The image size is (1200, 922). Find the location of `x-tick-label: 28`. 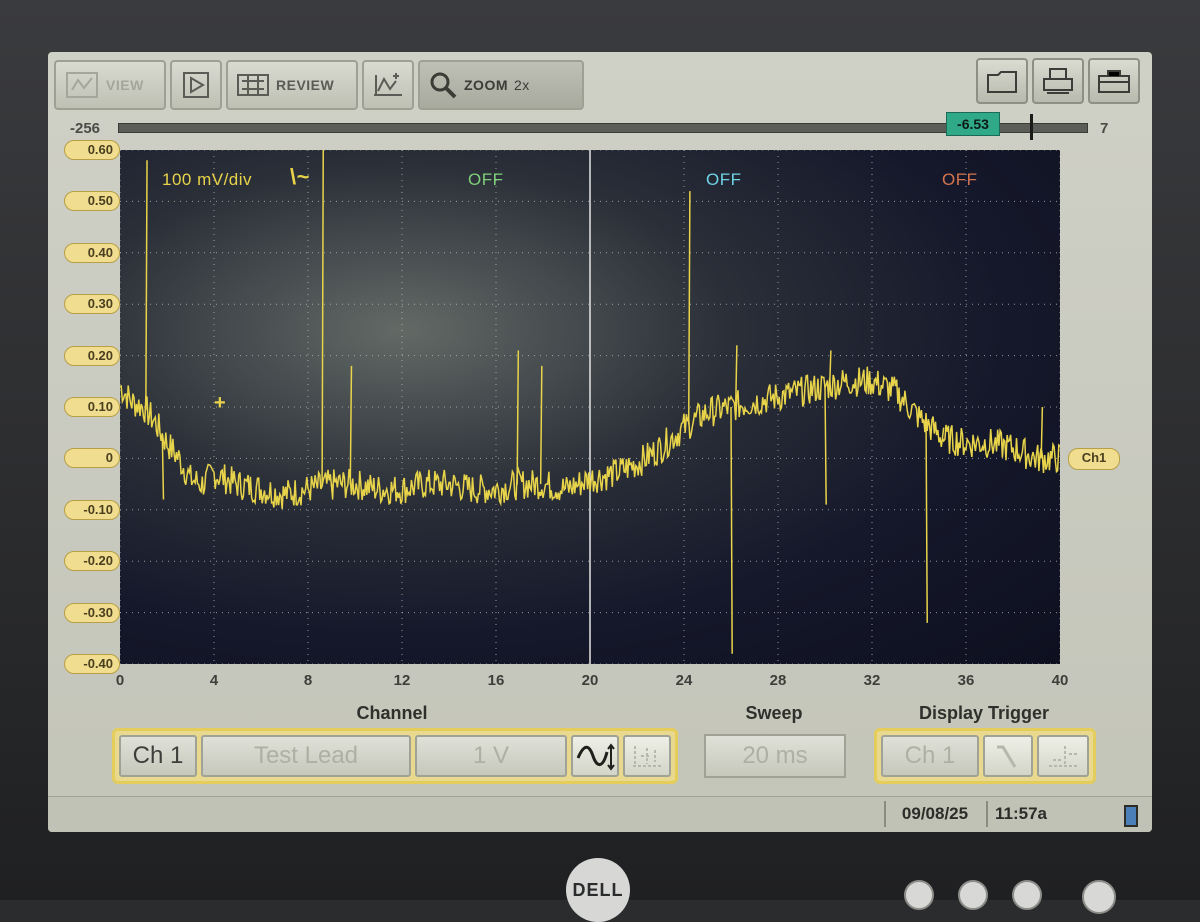

x-tick-label: 28 is located at coordinates (778, 680).